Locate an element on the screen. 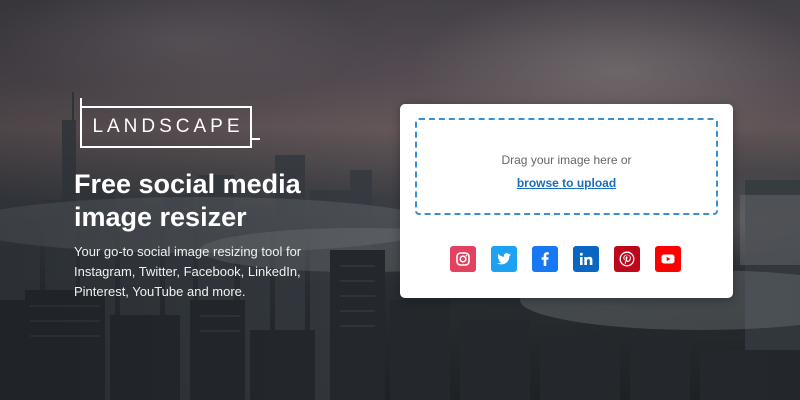 The height and width of the screenshot is (400, 800). browse-to-upload-link: browse to upload is located at coordinates (566, 183).